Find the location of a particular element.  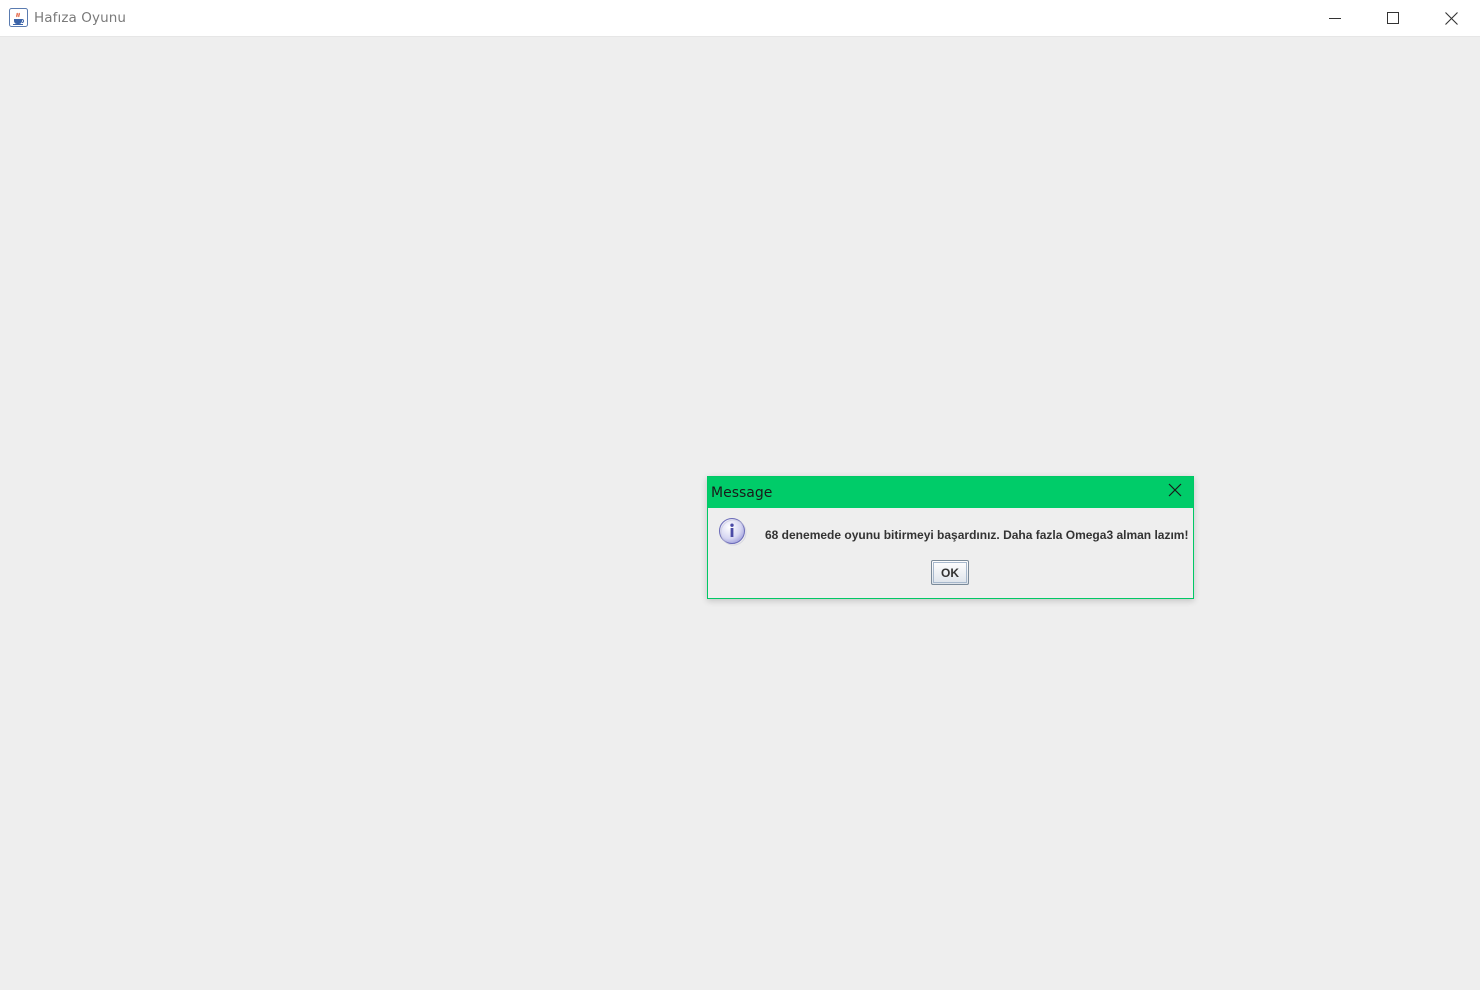

dialog-title: Message is located at coordinates (742, 493).